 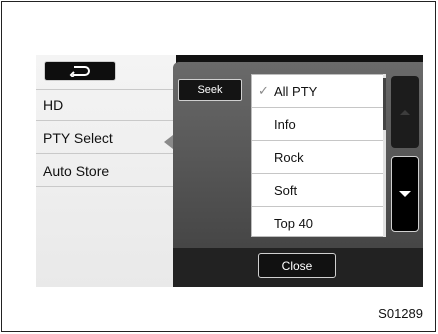 I want to click on seek-label: Seek, so click(x=210, y=90).